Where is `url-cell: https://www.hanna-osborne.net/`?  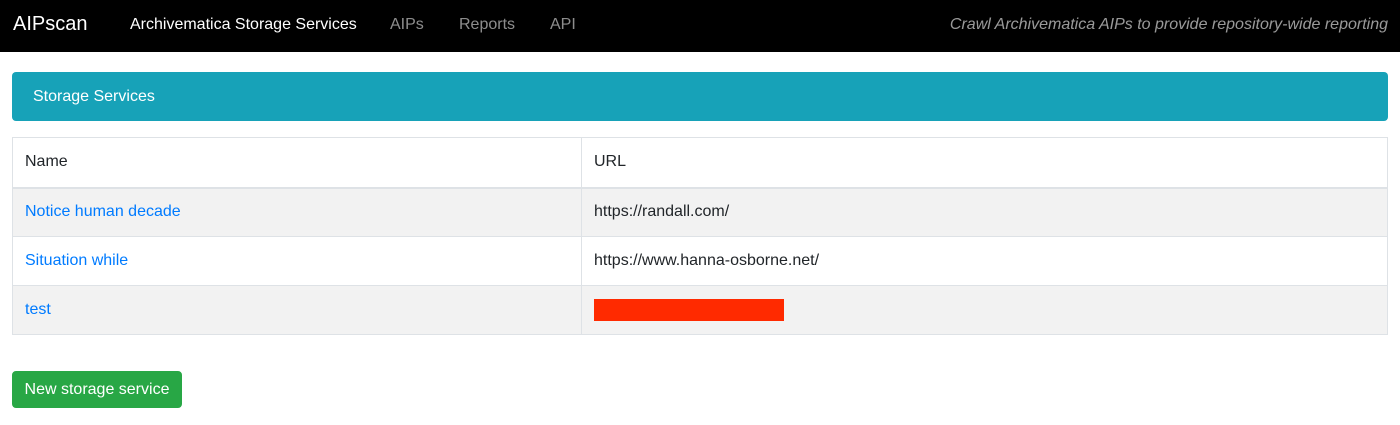
url-cell: https://www.hanna-osborne.net/ is located at coordinates (984, 261).